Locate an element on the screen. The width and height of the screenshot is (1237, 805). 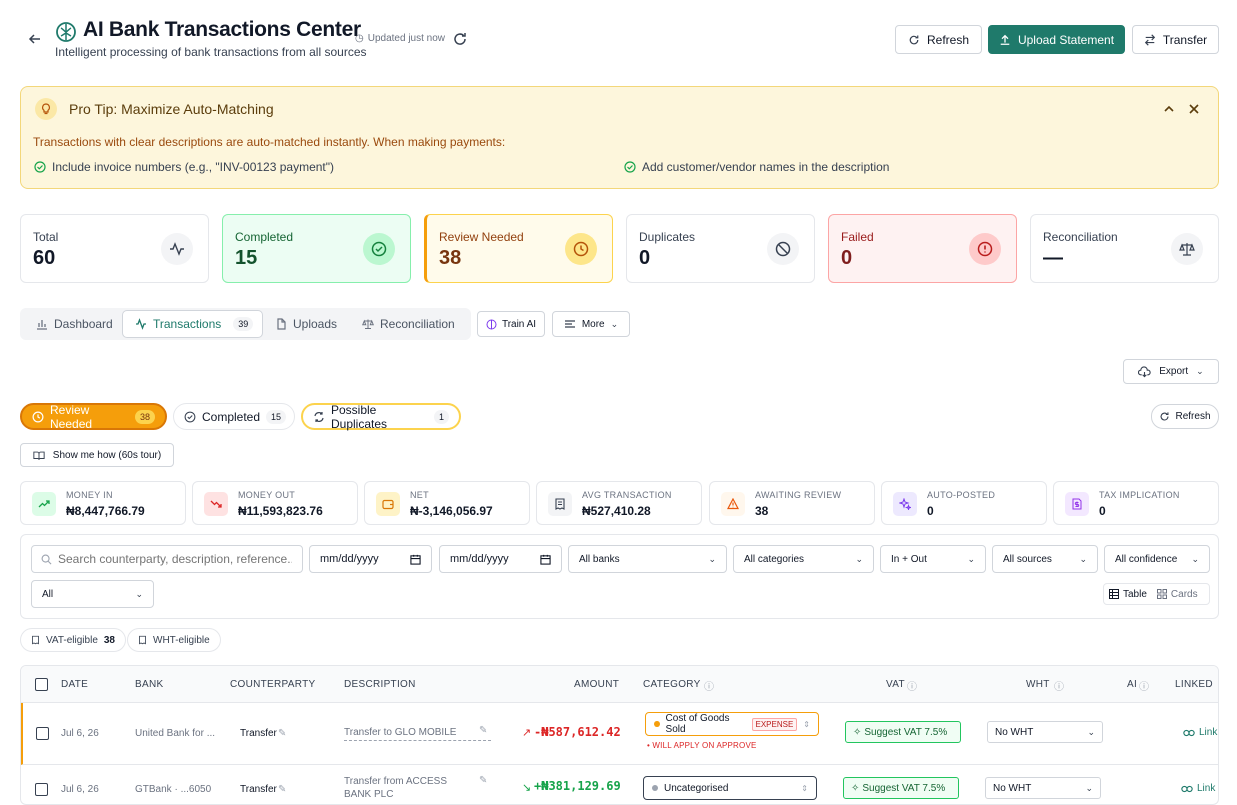
view-table-button: Table is located at coordinates (1128, 594).